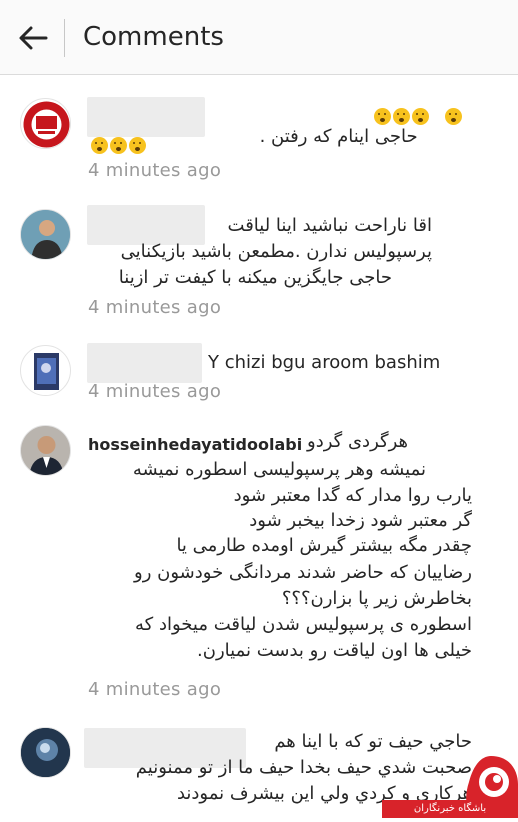 The height and width of the screenshot is (822, 518). Describe the element at coordinates (279, 469) in the screenshot. I see `comment-text-line: نمیشه وهر پرسپولیسی اسطوره نمیشه` at that location.